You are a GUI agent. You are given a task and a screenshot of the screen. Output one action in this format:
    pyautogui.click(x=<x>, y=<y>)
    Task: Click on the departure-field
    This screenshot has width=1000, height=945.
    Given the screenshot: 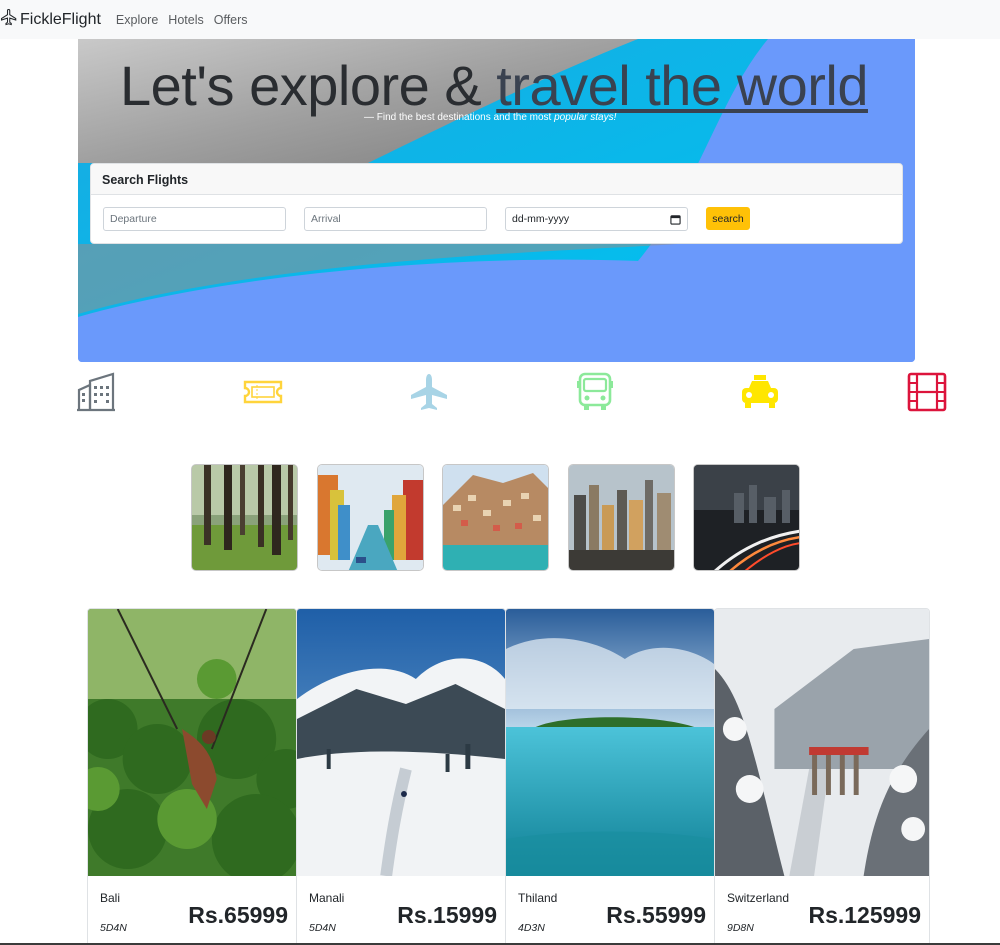 What is the action you would take?
    pyautogui.click(x=194, y=219)
    